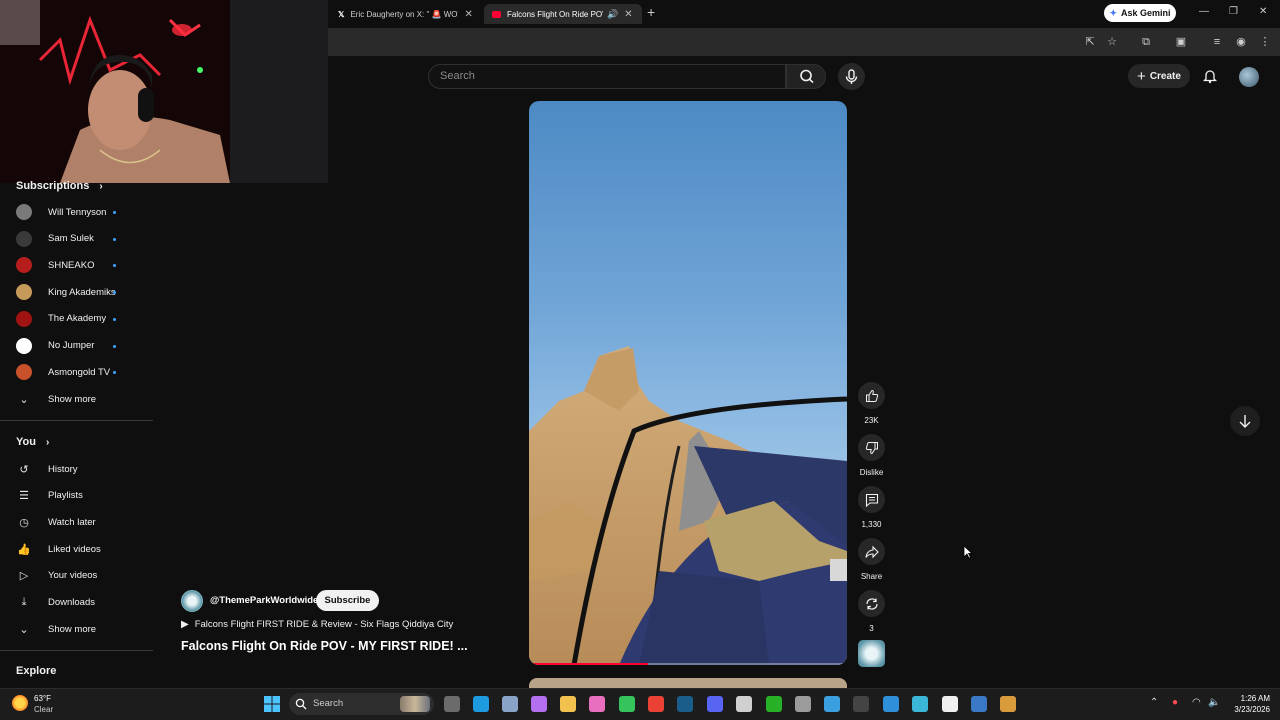 This screenshot has height=720, width=1280. Describe the element at coordinates (597, 704) in the screenshot. I see `itunes-icon` at that location.